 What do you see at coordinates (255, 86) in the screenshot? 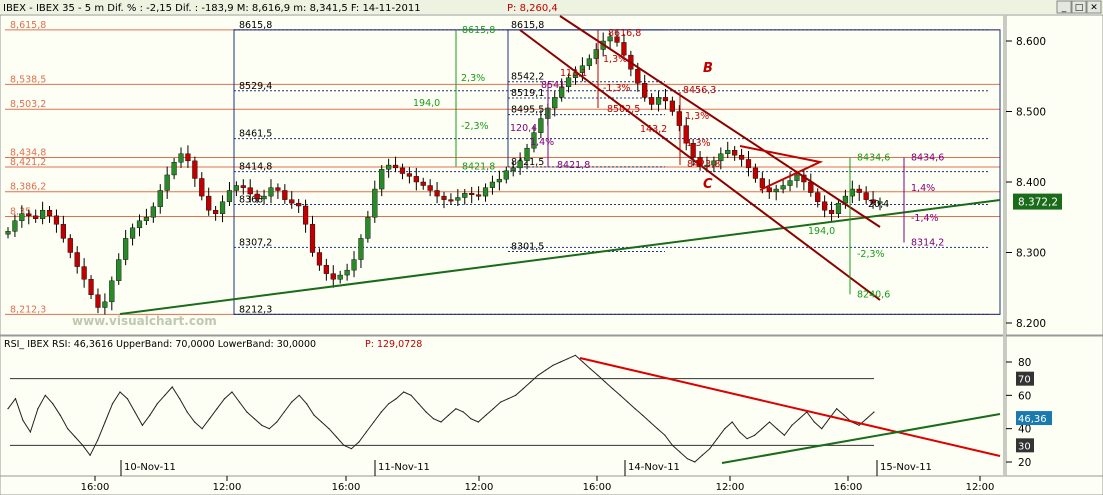
I see `box-level-label: 8529,4` at bounding box center [255, 86].